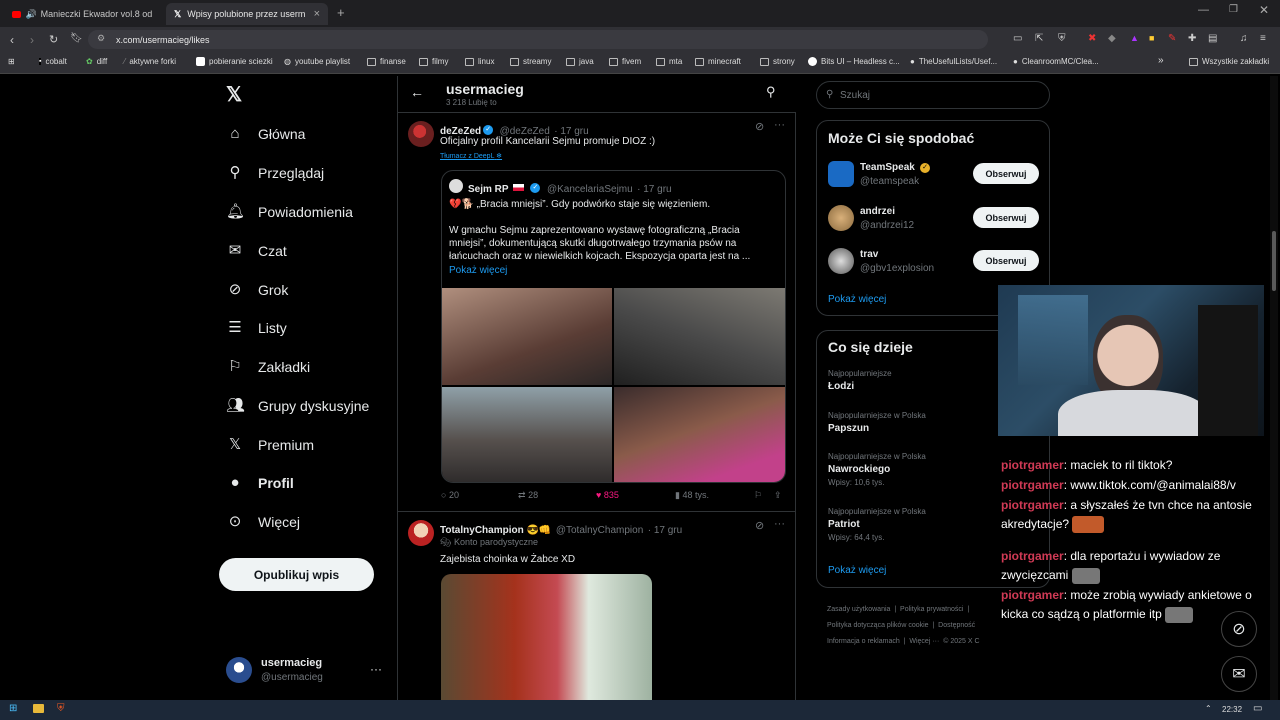 Image resolution: width=1280 pixels, height=720 pixels. I want to click on bookmark-folder-minecraft: minecraft, so click(718, 61).